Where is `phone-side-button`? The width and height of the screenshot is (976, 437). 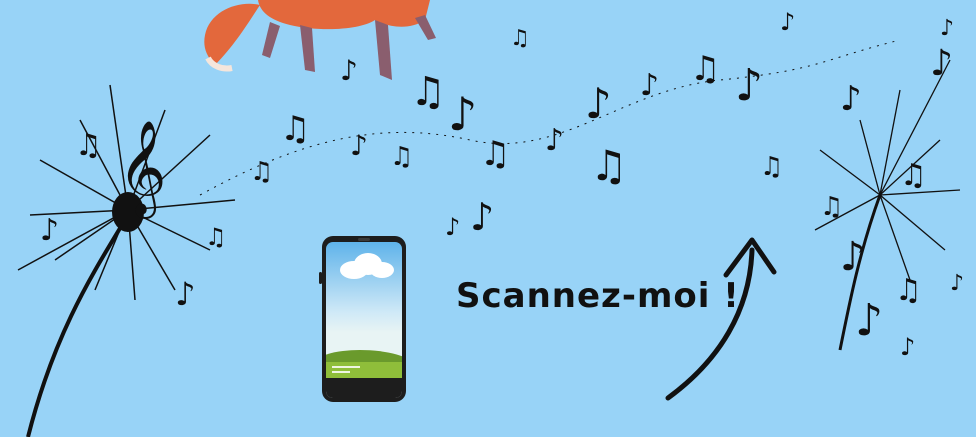 phone-side-button is located at coordinates (320, 278).